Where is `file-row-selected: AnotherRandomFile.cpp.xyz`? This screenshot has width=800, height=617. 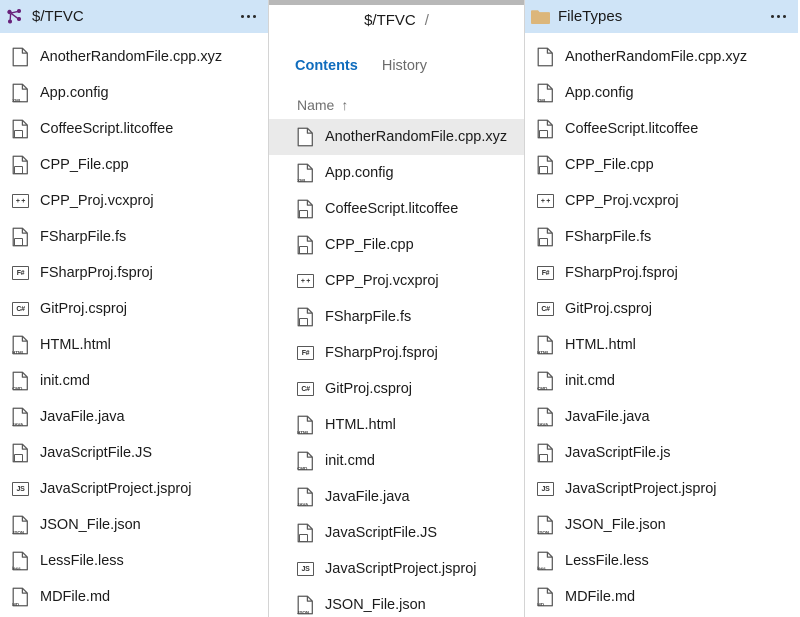 file-row-selected: AnotherRandomFile.cpp.xyz is located at coordinates (396, 137).